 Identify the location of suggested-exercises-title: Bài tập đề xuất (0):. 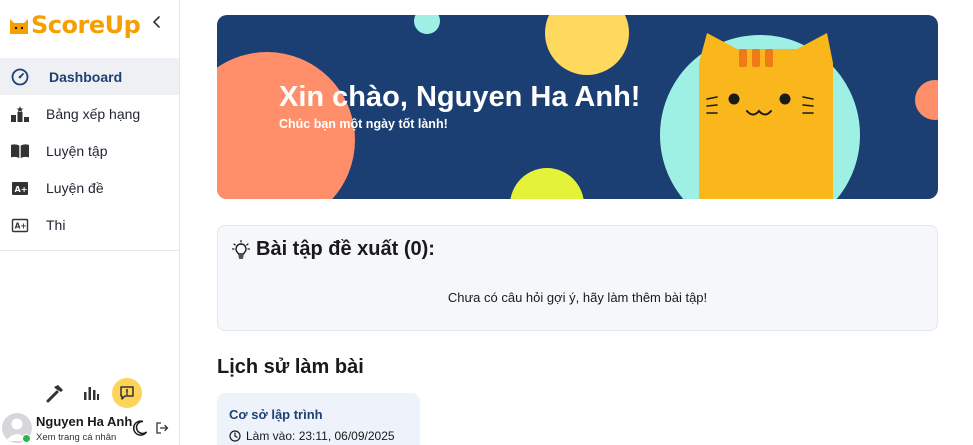
(345, 249).